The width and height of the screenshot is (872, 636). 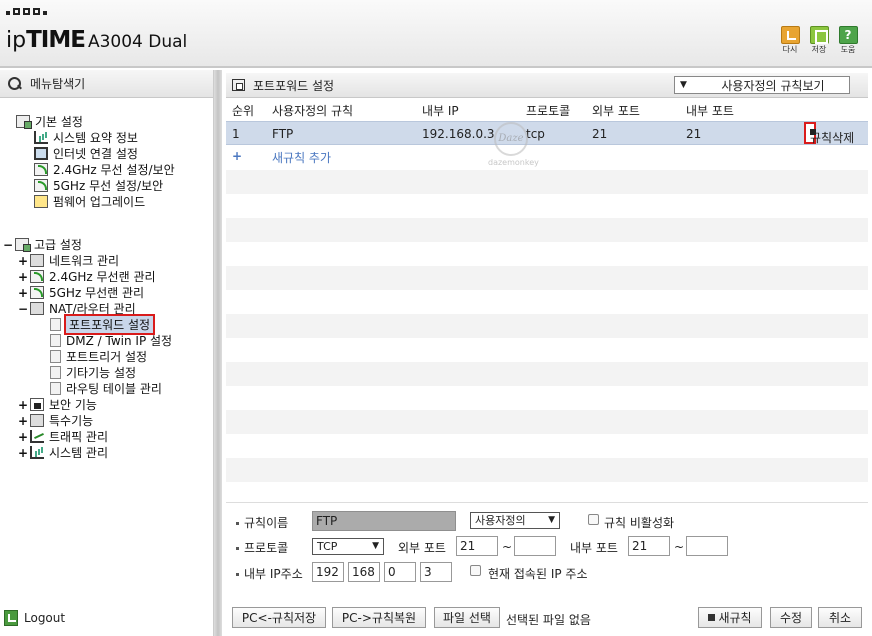 I want to click on tree-label: 트래픽 관리, so click(x=79, y=437).